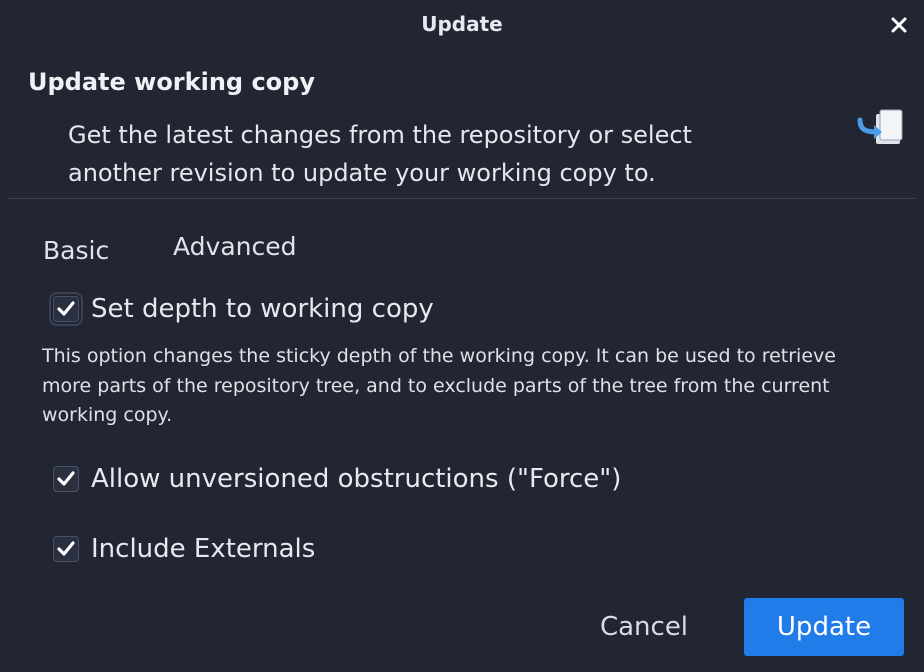  I want to click on cancel-button: Cancel, so click(644, 627).